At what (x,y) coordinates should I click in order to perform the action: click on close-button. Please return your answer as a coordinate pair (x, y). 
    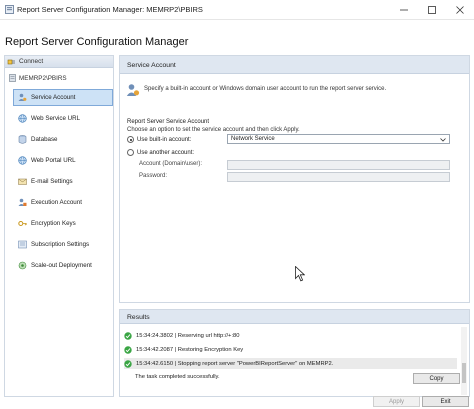
    Looking at the image, I should click on (460, 10).